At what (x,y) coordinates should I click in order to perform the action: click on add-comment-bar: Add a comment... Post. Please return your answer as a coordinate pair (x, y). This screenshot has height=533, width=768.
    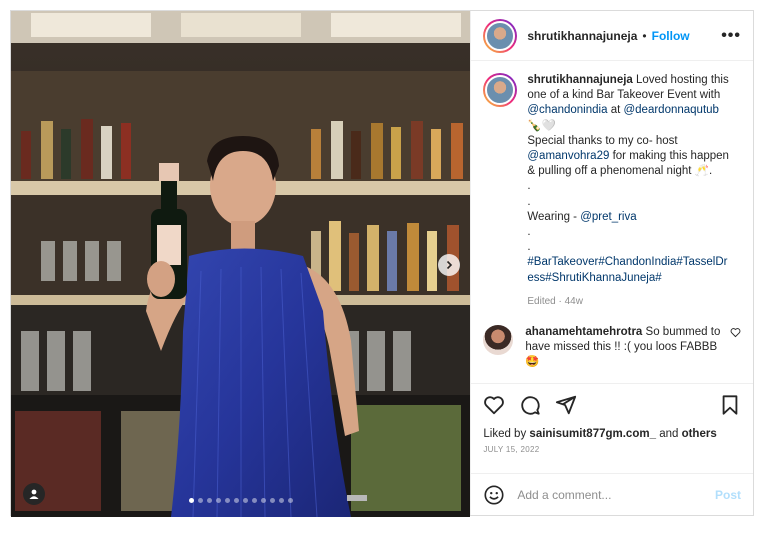
    Looking at the image, I should click on (612, 494).